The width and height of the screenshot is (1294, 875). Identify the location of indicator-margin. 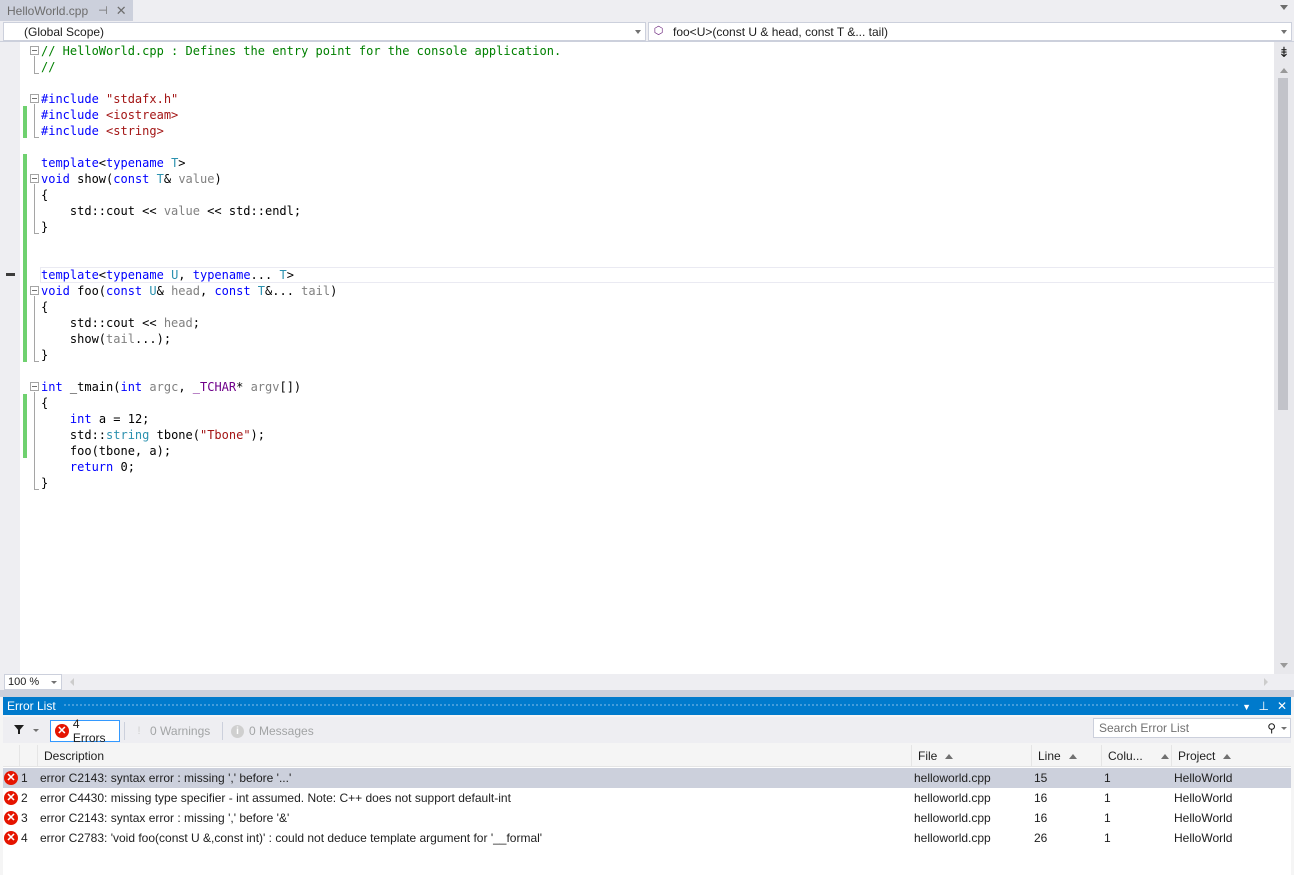
(10, 358).